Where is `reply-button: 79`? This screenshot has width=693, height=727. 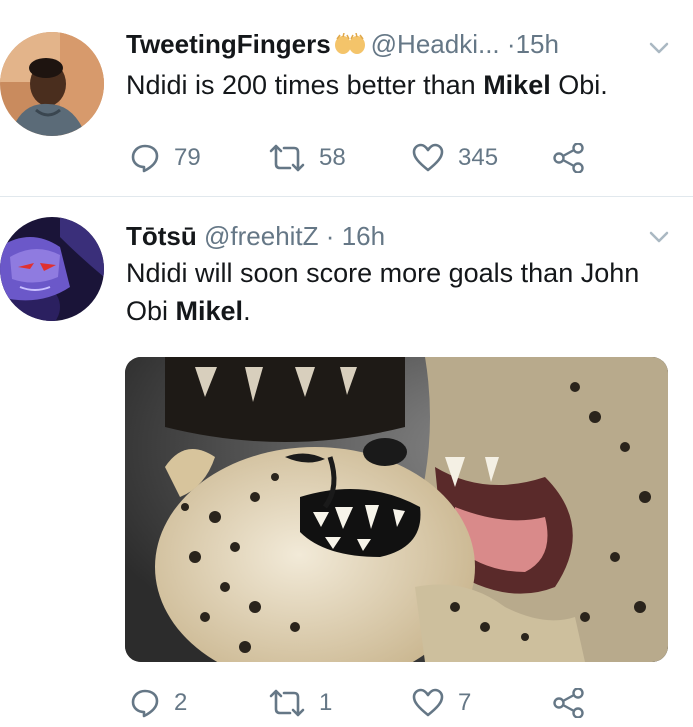 reply-button: 79 is located at coordinates (165, 158).